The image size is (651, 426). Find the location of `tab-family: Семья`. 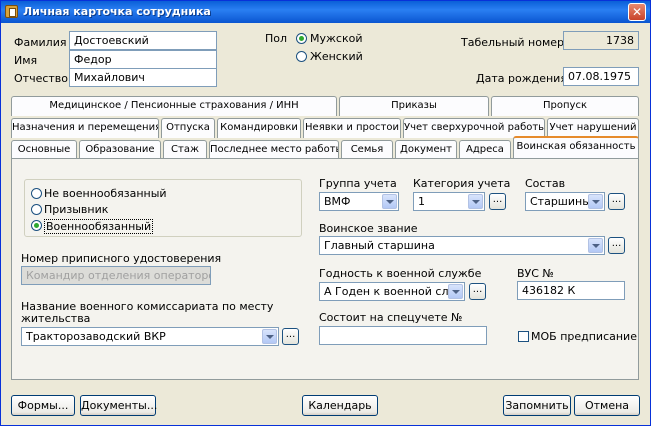

tab-family: Семья is located at coordinates (367, 150).